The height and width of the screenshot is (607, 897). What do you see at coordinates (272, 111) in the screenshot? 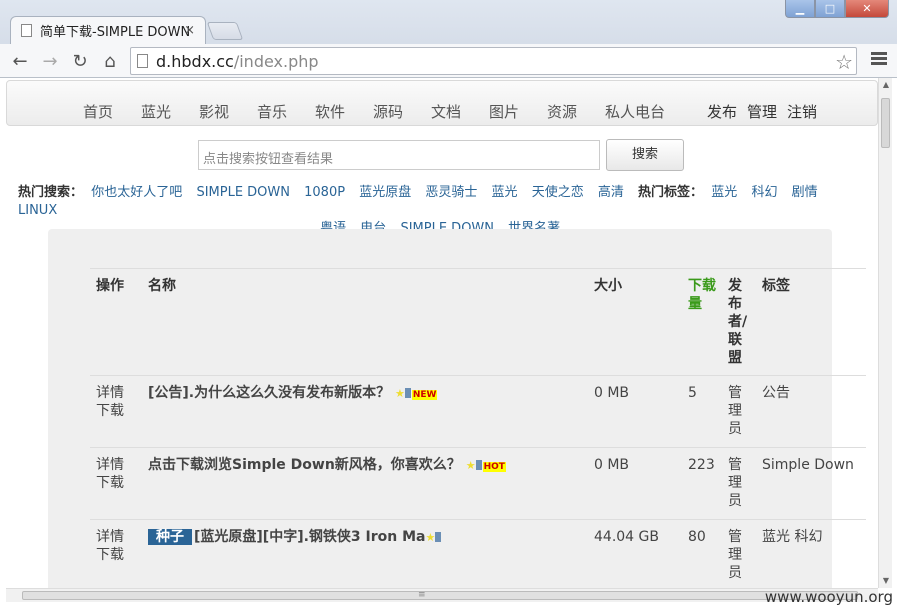
I see `nav-item-music: 音乐` at bounding box center [272, 111].